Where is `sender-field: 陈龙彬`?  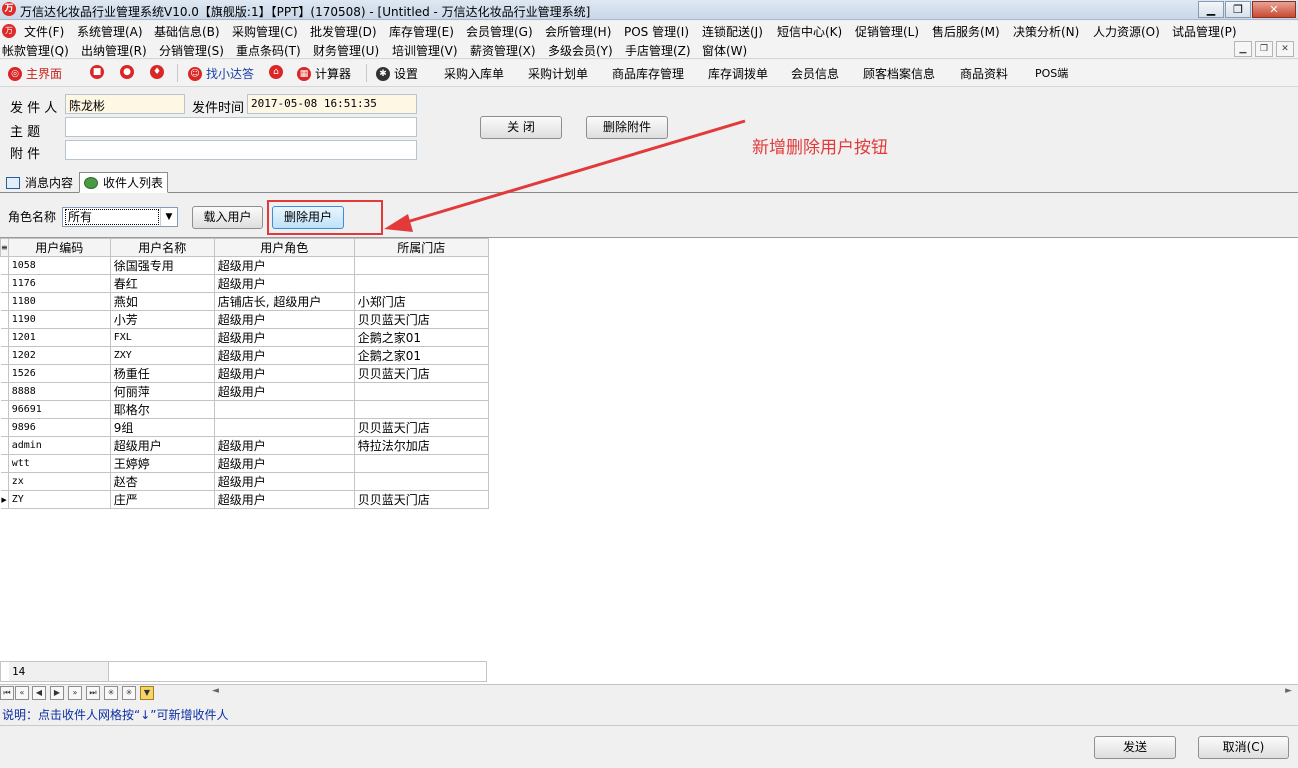
sender-field: 陈龙彬 is located at coordinates (125, 104).